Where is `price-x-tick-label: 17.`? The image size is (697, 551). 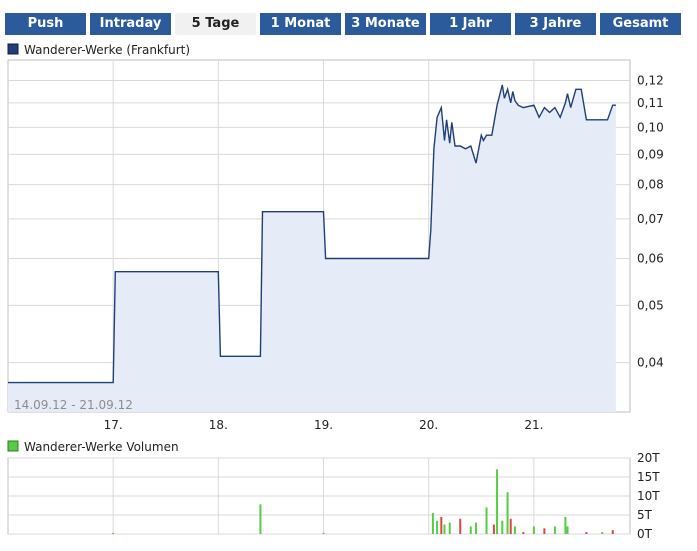 price-x-tick-label: 17. is located at coordinates (113, 425).